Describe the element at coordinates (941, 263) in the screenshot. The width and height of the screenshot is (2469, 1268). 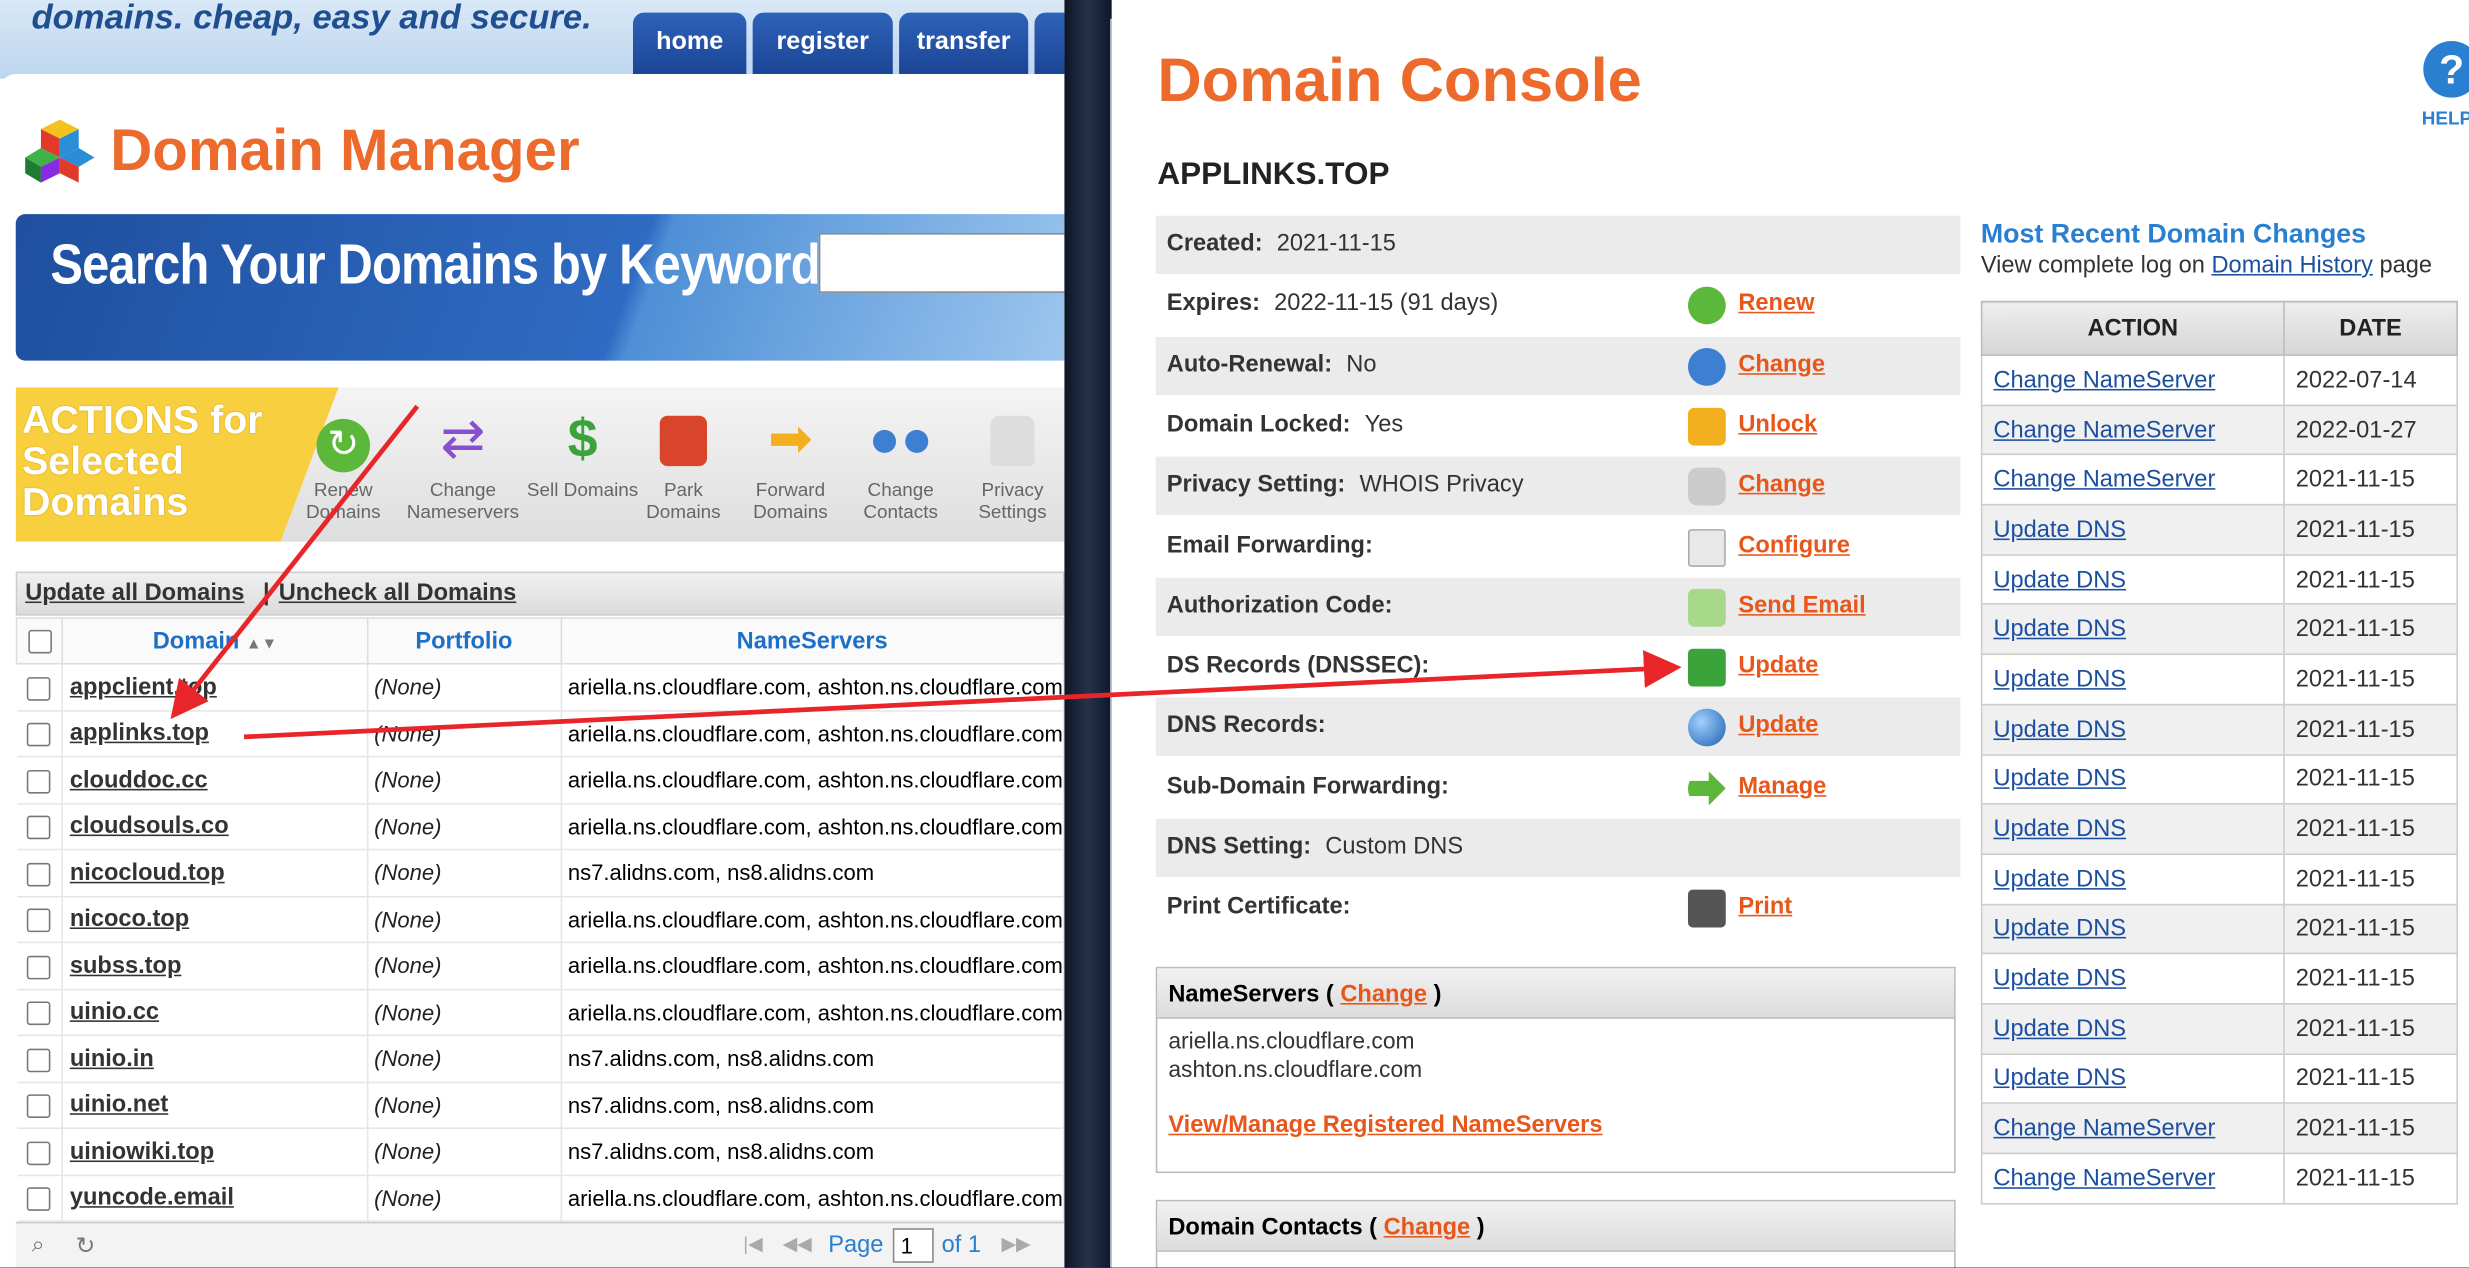
I see `keyword-search-input` at that location.